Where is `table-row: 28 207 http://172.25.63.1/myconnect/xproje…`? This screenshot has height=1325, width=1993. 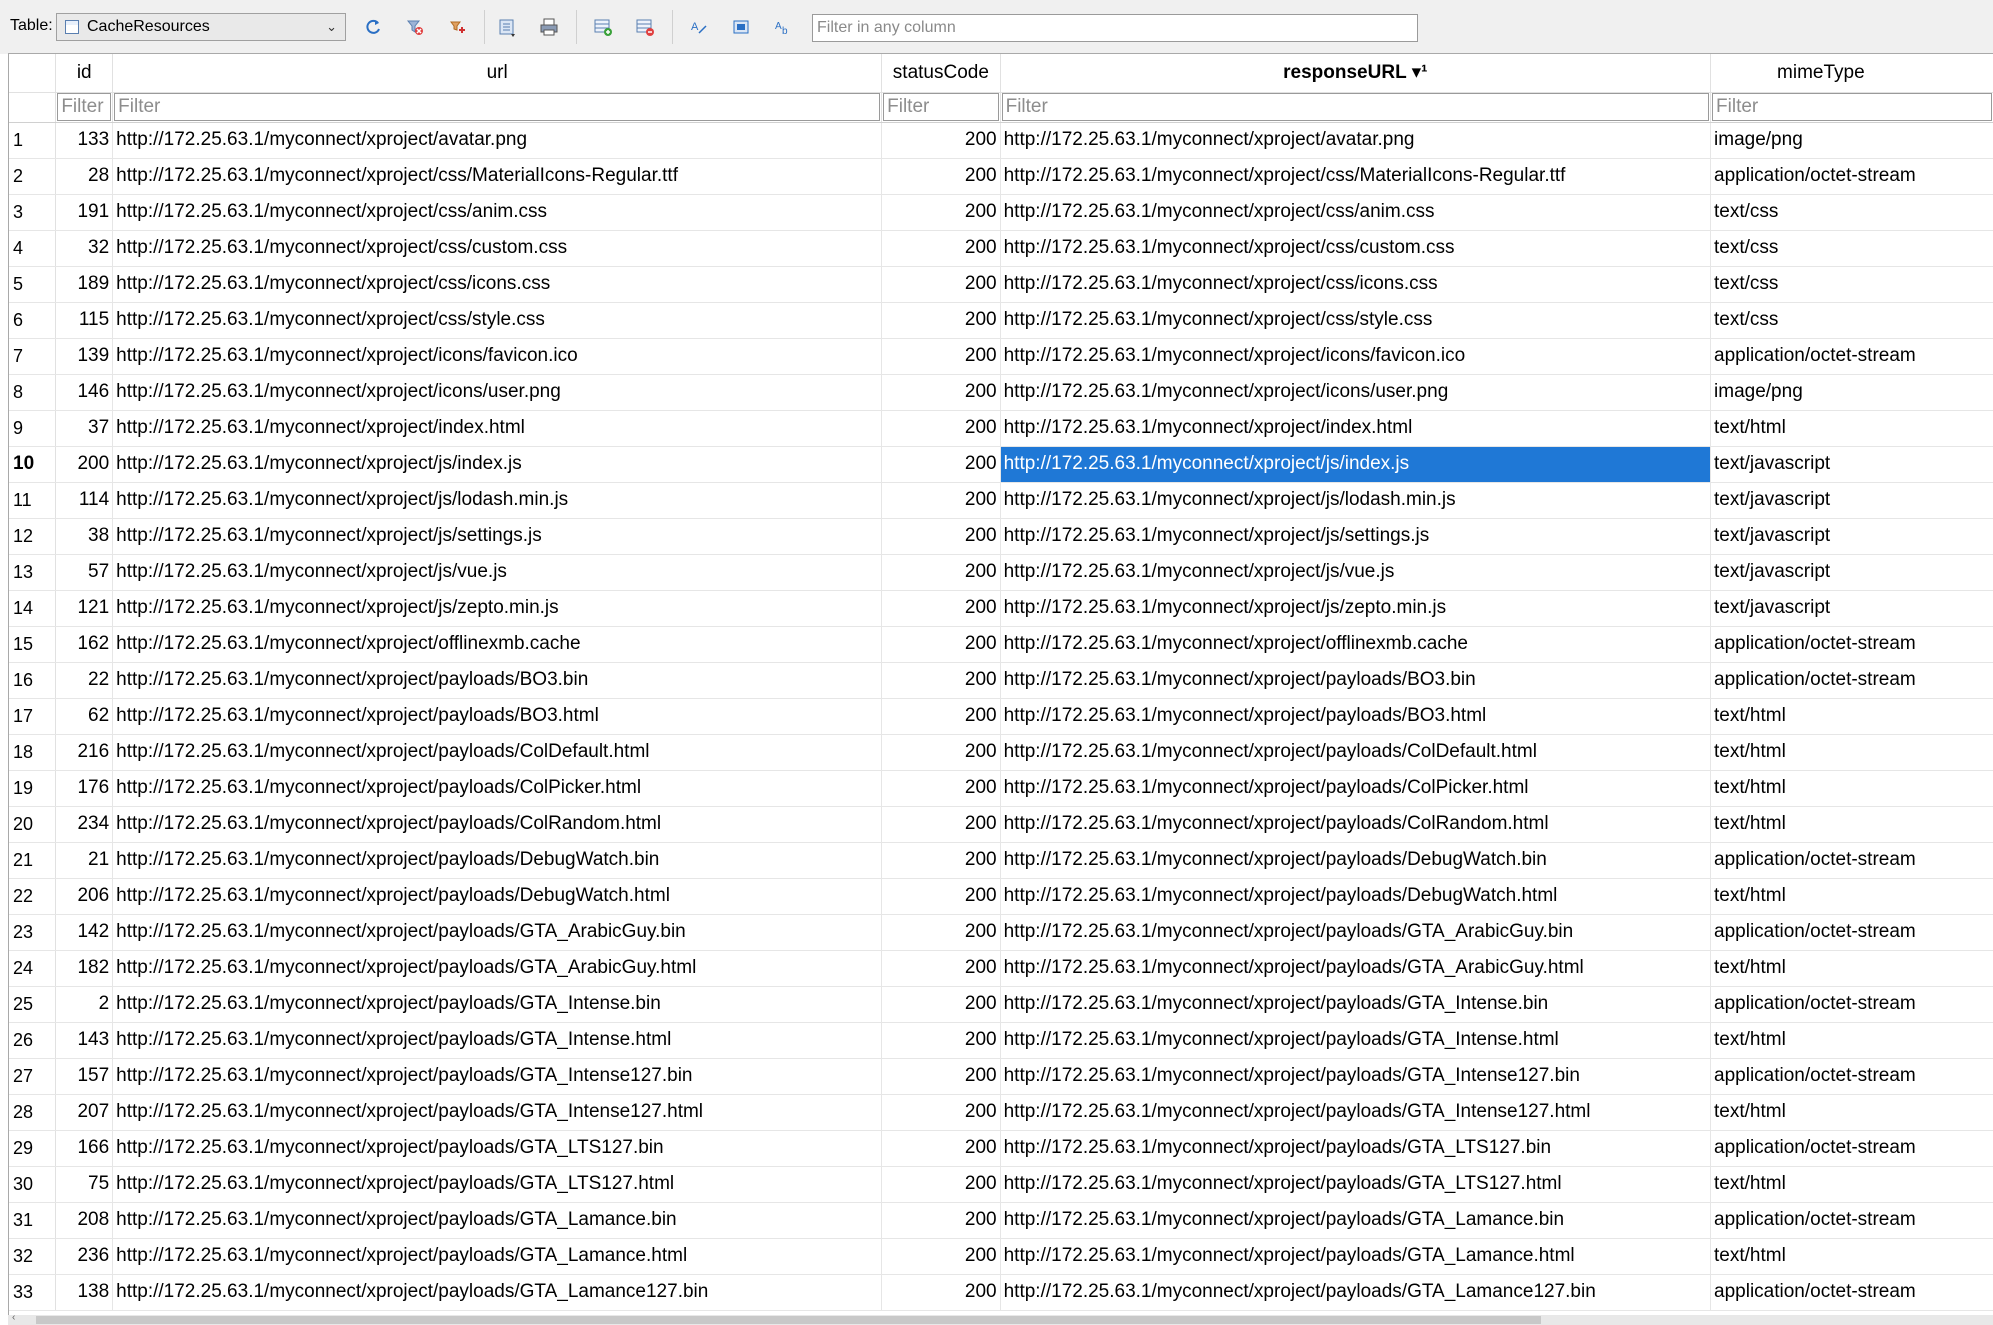
table-row: 28 207 http://172.25.63.1/myconnect/xproje… is located at coordinates (1001, 1112).